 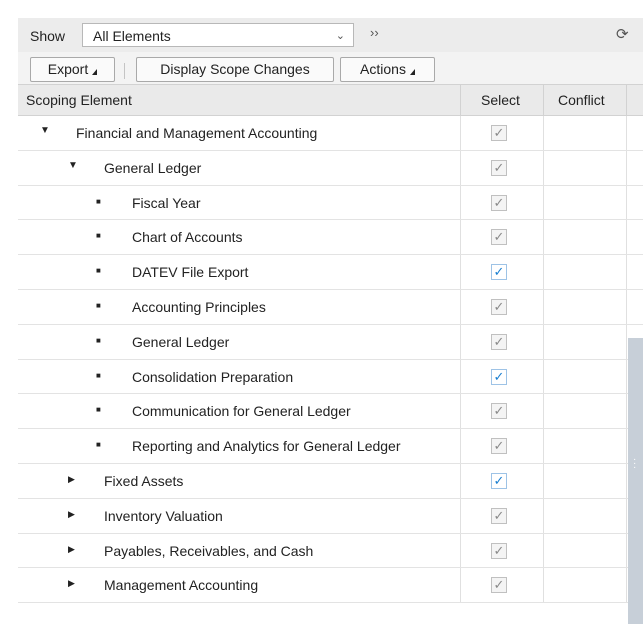 What do you see at coordinates (181, 585) in the screenshot?
I see `scoping-element-label: Management Accounting` at bounding box center [181, 585].